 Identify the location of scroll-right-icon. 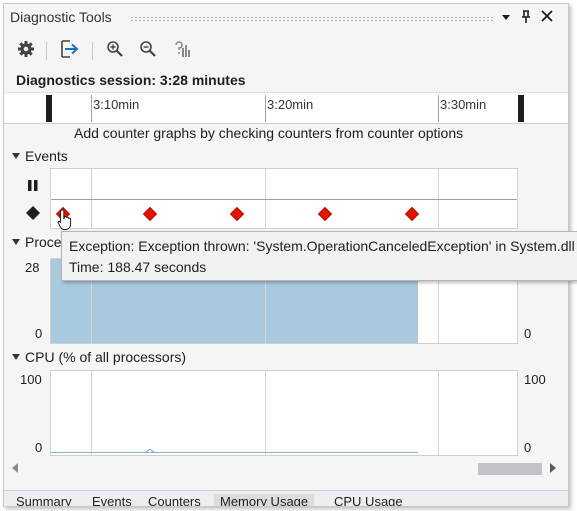
(553, 468).